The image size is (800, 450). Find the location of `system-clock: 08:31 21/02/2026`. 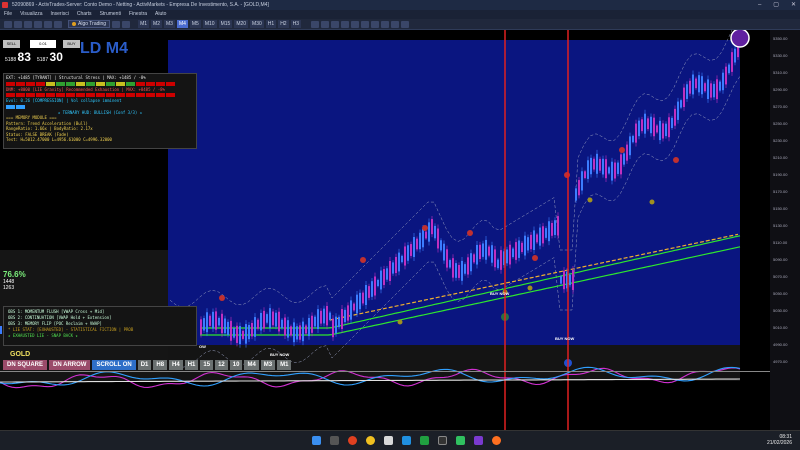

system-clock: 08:31 21/02/2026 is located at coordinates (779, 440).